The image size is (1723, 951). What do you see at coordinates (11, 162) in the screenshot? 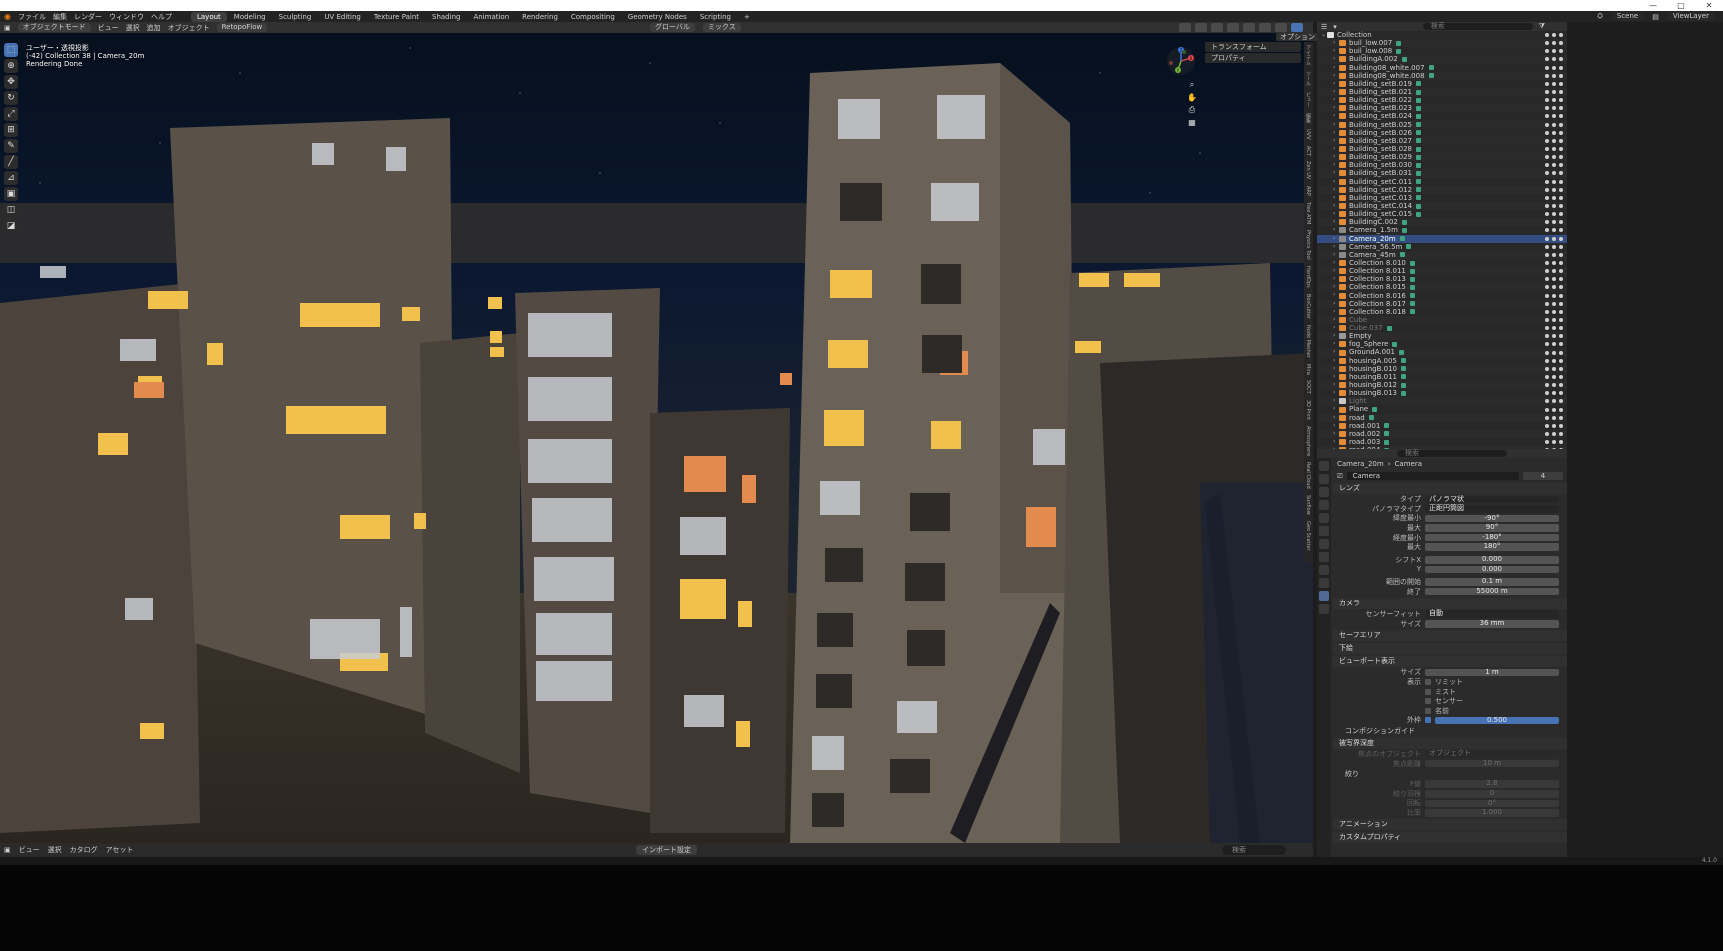
I see `annotate-line-tool-icon: ╱` at bounding box center [11, 162].